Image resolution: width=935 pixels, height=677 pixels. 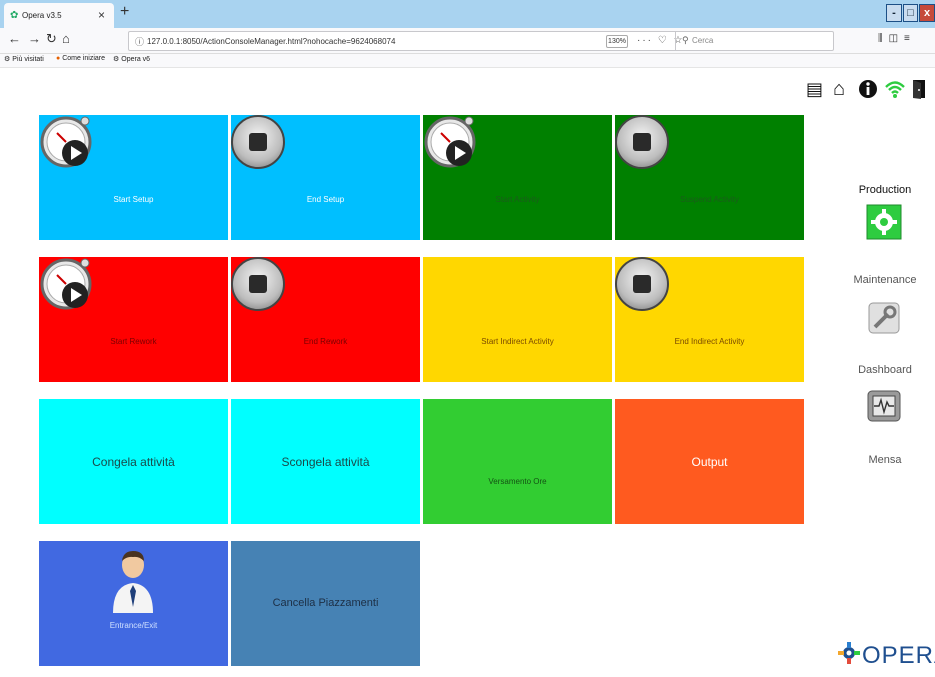 I want to click on gear-icon, so click(x=884, y=222).